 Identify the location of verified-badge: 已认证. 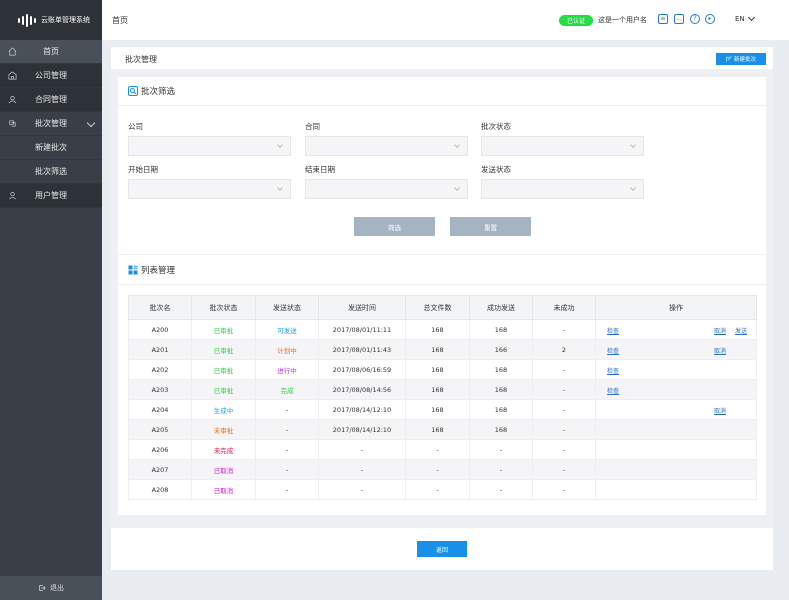
(576, 20).